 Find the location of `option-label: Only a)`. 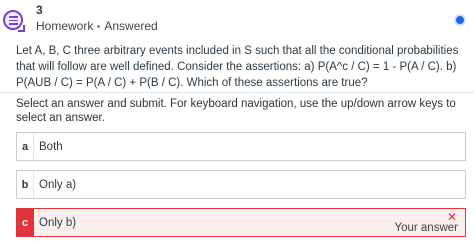

option-label: Only a) is located at coordinates (58, 184).